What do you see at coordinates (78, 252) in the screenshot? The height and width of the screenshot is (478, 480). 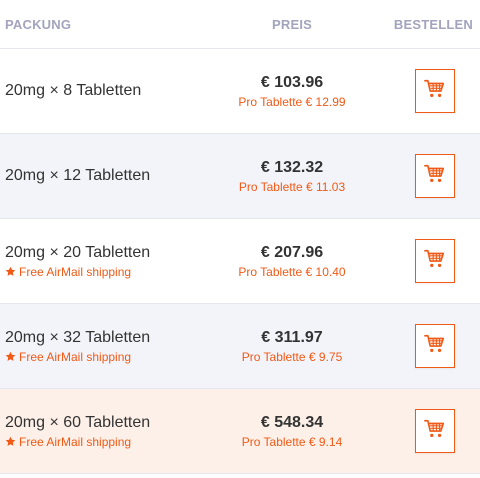 I see `package-name: 20mg × 20 Tabletten` at bounding box center [78, 252].